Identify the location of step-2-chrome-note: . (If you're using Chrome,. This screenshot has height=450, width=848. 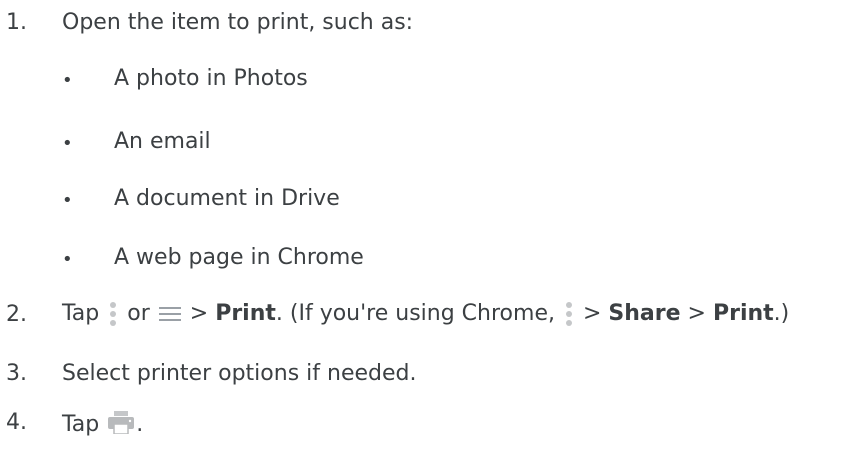
(415, 313).